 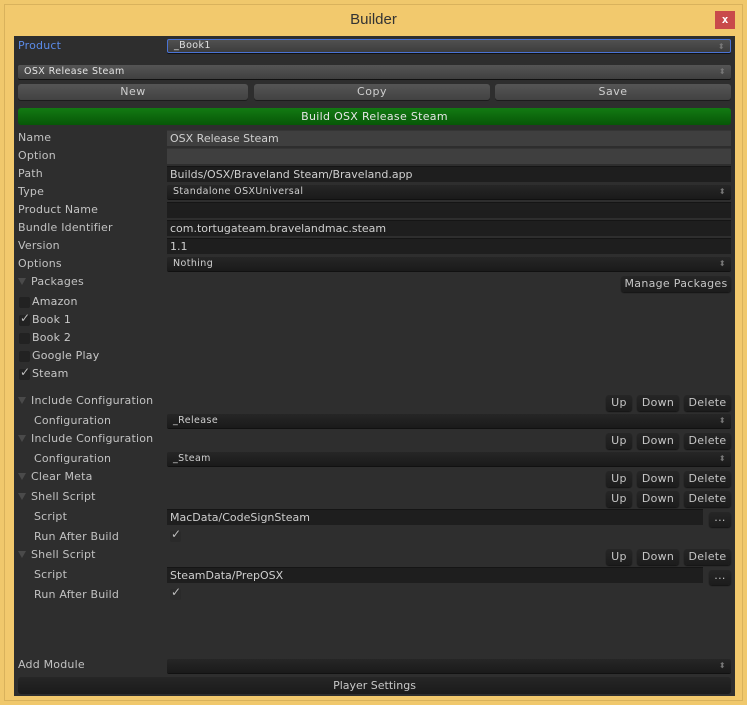 What do you see at coordinates (52, 319) in the screenshot?
I see `package-label: Book 1` at bounding box center [52, 319].